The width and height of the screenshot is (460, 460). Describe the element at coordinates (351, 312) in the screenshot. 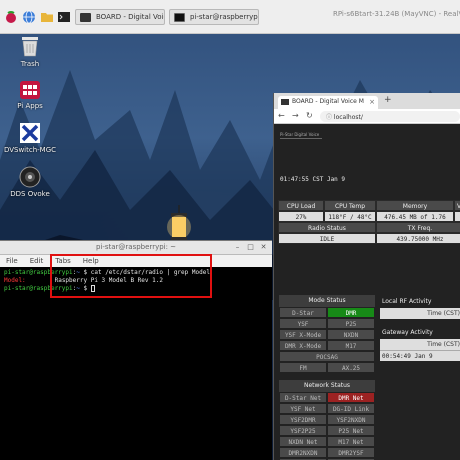

I see `status-cell: DMR` at that location.